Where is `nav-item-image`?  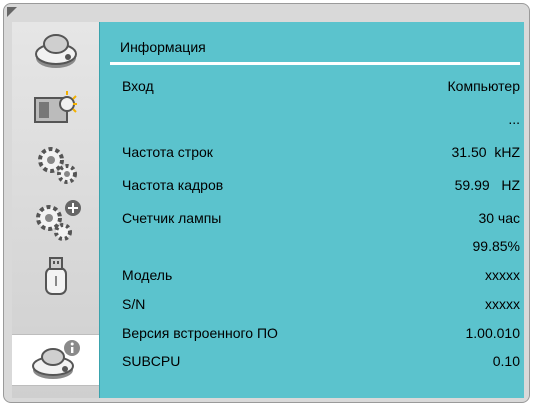 nav-item-image is located at coordinates (55, 52).